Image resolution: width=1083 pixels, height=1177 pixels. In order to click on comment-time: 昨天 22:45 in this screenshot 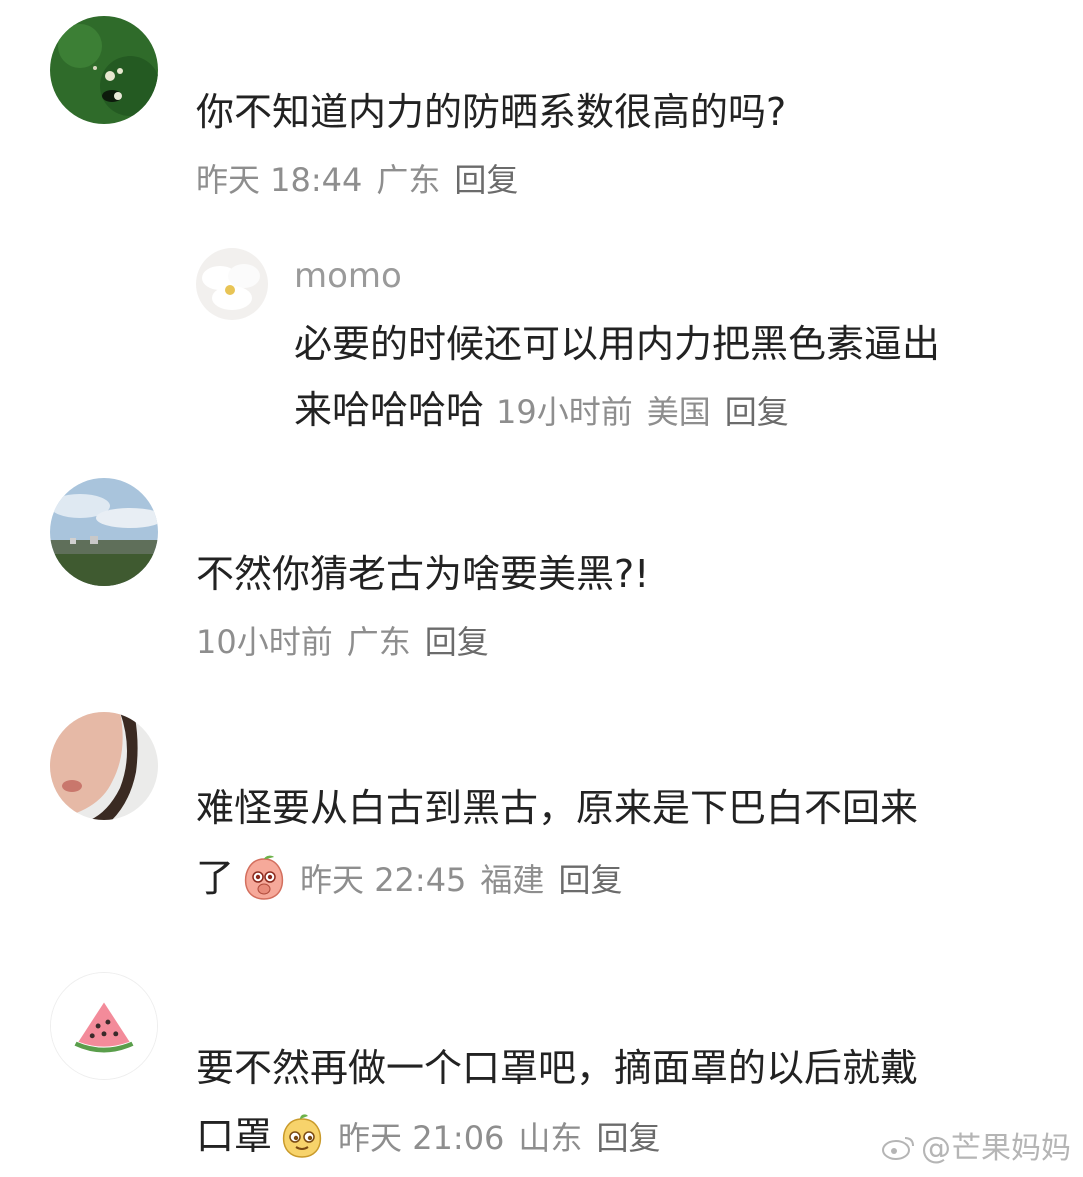, I will do `click(383, 880)`.